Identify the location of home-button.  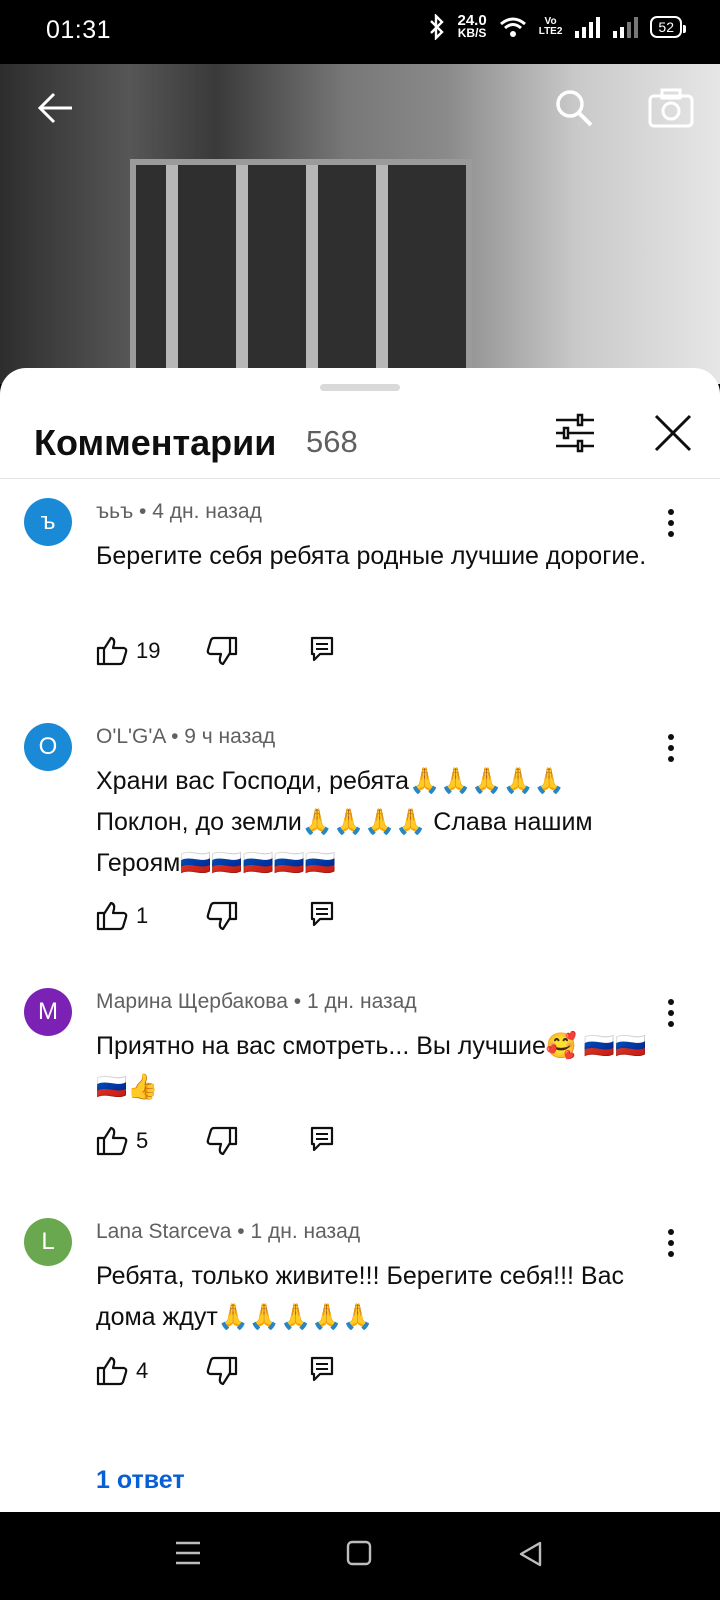
(359, 1555).